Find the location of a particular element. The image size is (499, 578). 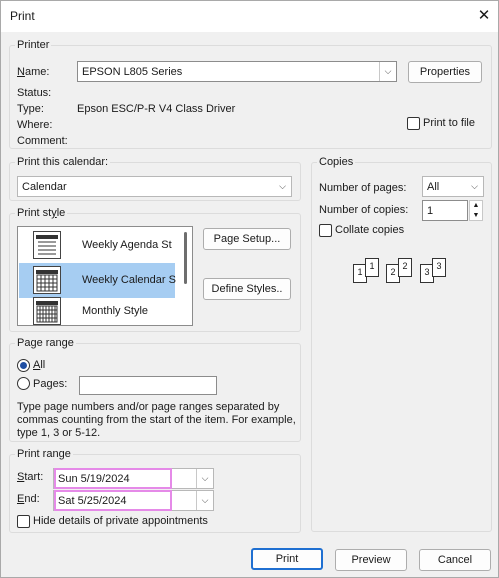

printer-name-value: EPSON L805 Series is located at coordinates (132, 72).